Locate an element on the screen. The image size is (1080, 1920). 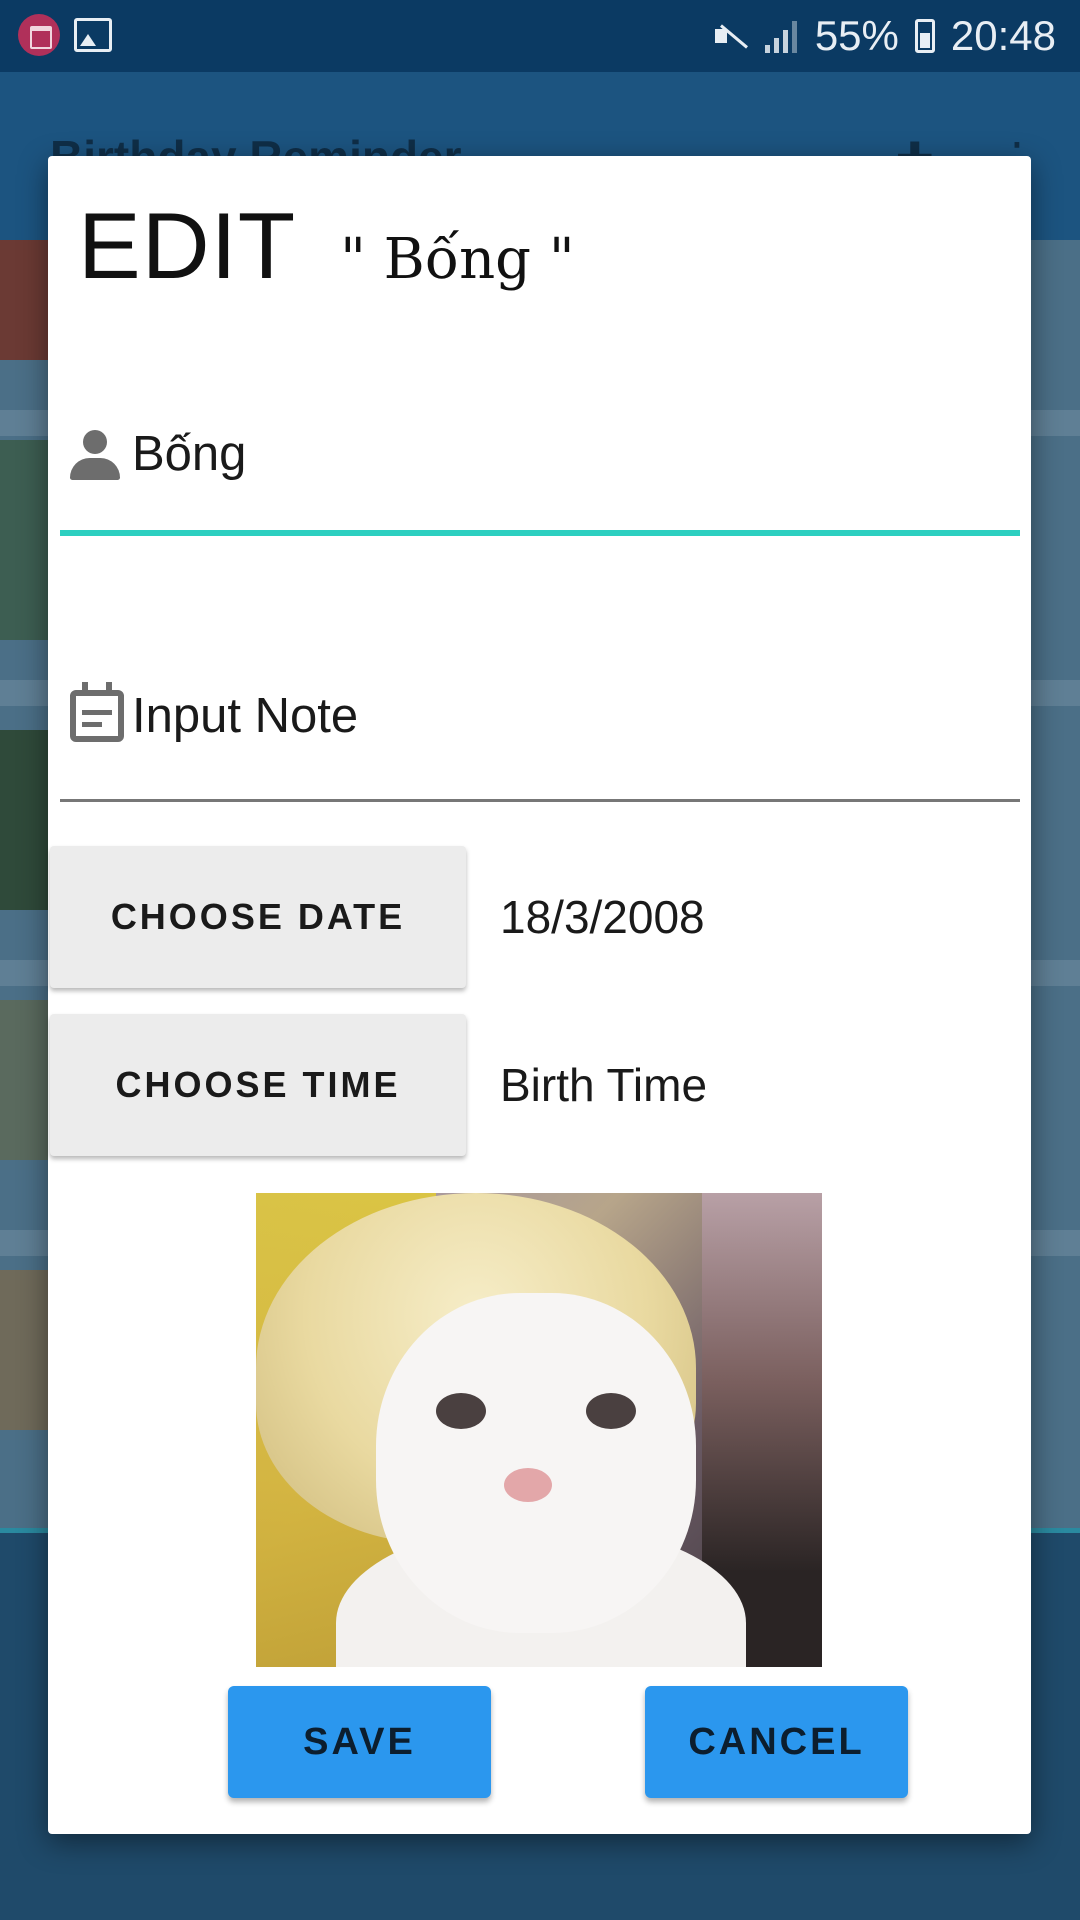
time-value: Birth Time is located at coordinates (604, 1085).